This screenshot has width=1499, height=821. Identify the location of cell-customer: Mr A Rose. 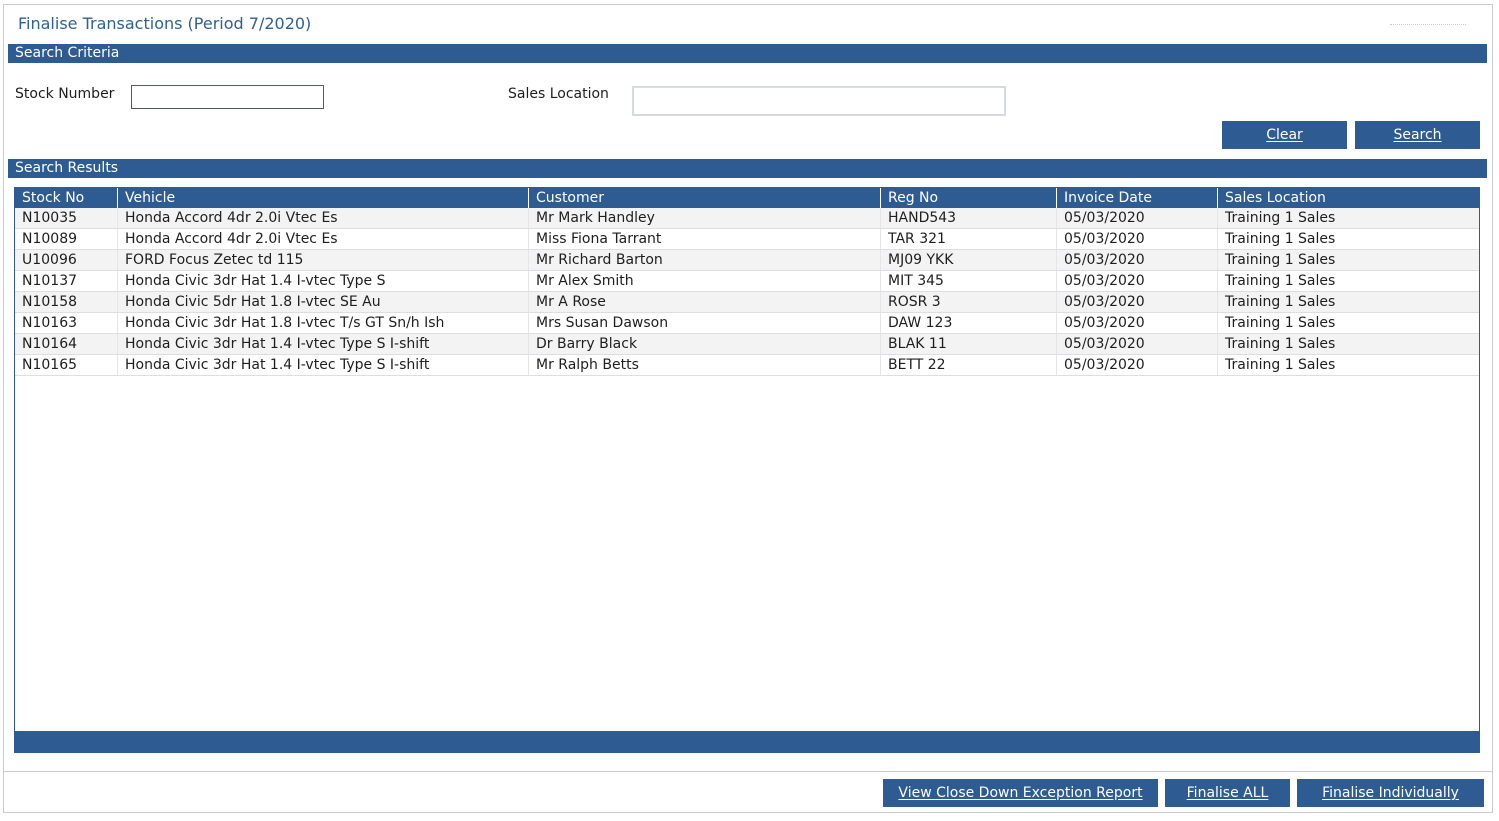
(704, 302).